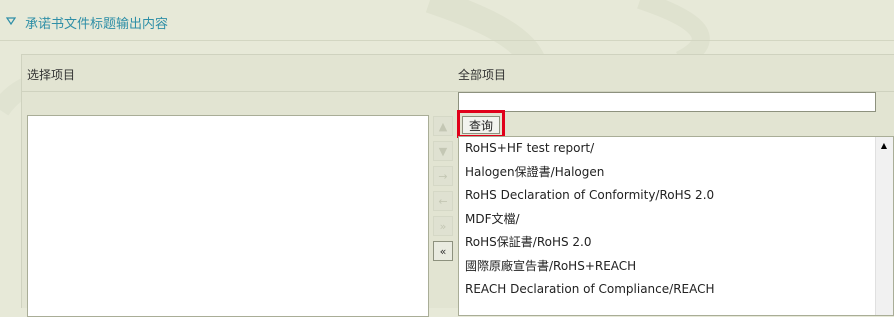 The height and width of the screenshot is (317, 894). I want to click on move-down-icon: ▼, so click(443, 151).